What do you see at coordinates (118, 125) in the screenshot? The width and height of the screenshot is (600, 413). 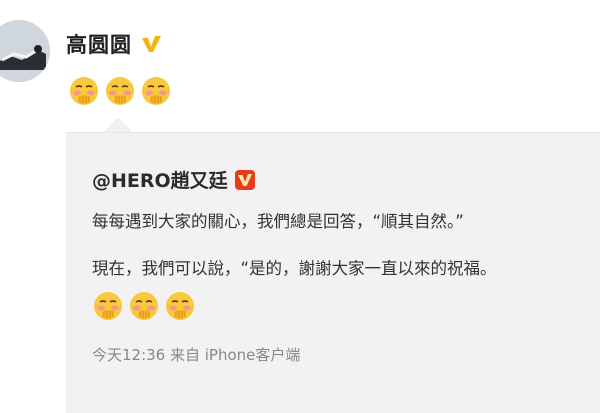 I see `repost-caret` at bounding box center [118, 125].